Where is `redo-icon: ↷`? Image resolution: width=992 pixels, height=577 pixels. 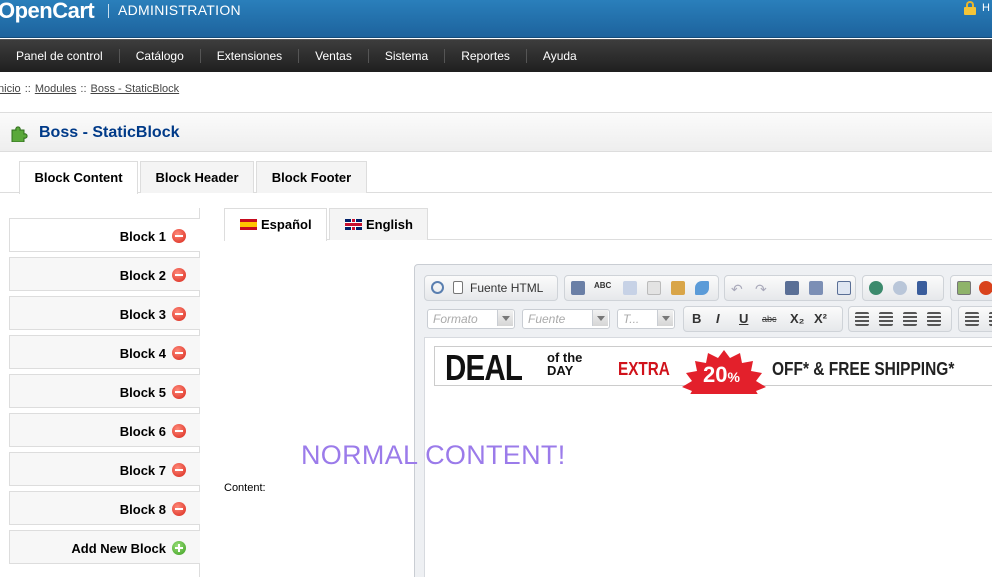
redo-icon: ↷ is located at coordinates (762, 289).